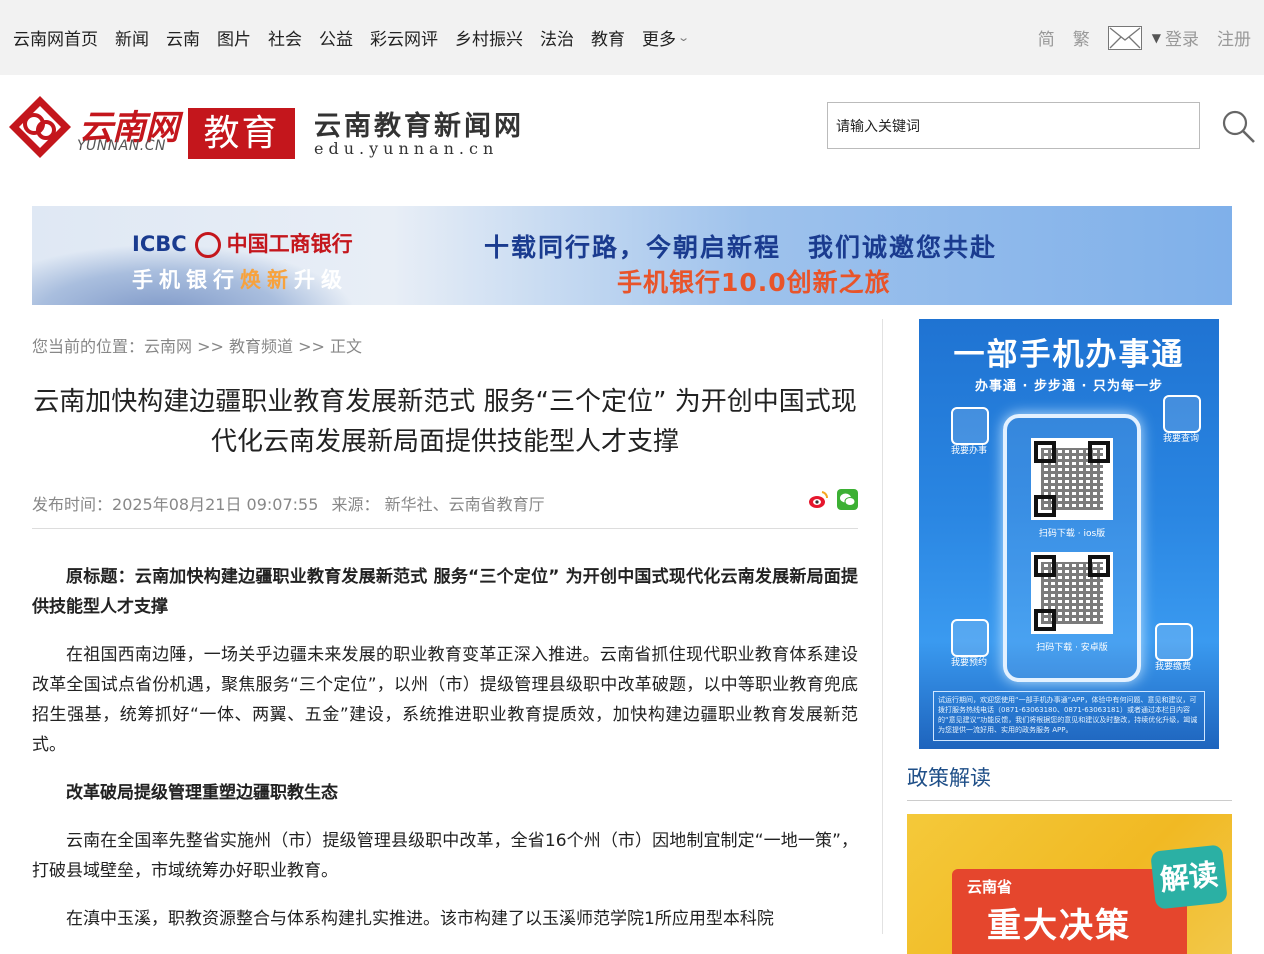 This screenshot has width=1264, height=954. What do you see at coordinates (215, 504) in the screenshot?
I see `publish-time: 2025年08月21日 09:07:55` at bounding box center [215, 504].